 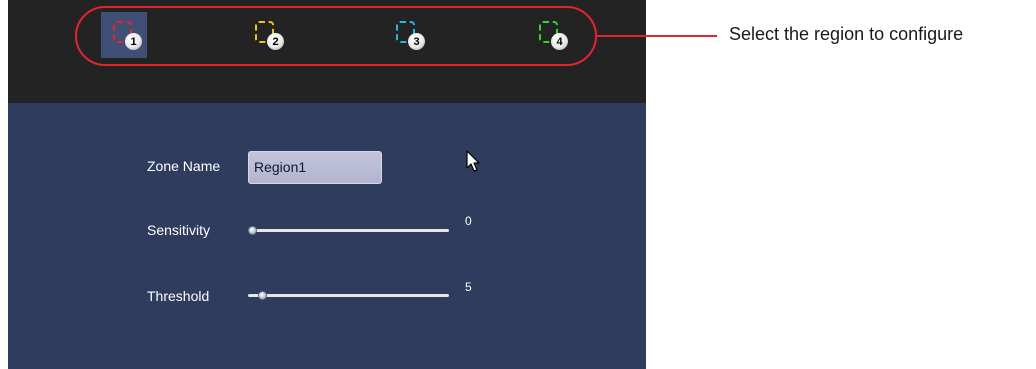 I want to click on mouse-pointer-icon, so click(x=473, y=161).